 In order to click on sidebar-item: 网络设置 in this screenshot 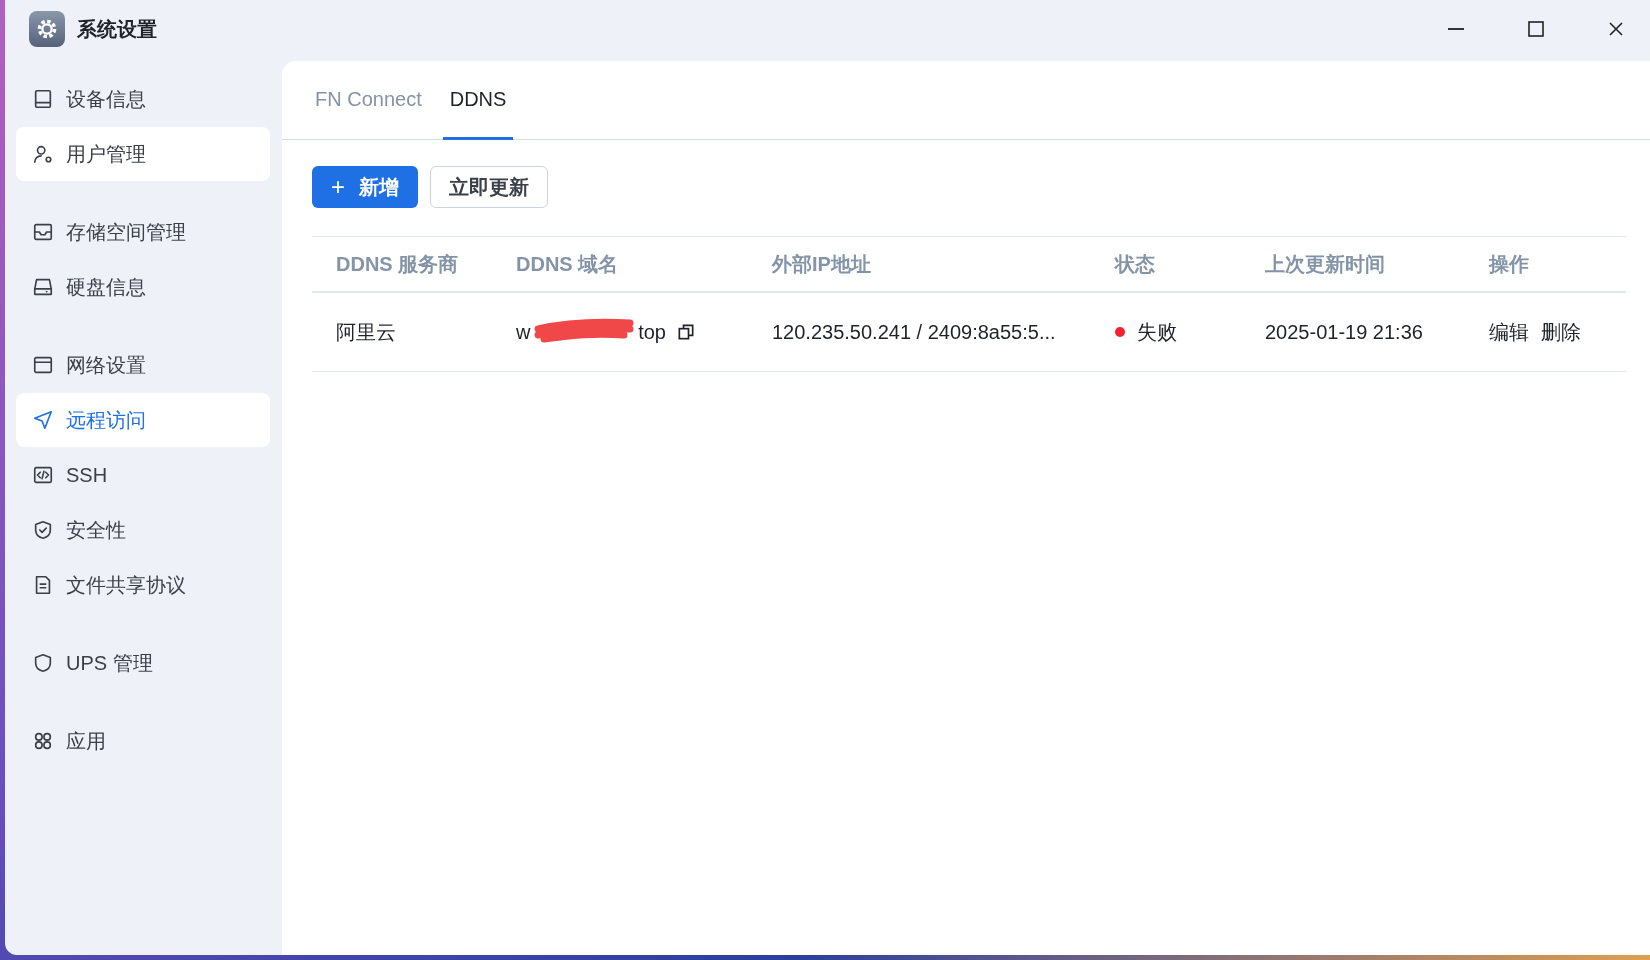, I will do `click(143, 365)`.